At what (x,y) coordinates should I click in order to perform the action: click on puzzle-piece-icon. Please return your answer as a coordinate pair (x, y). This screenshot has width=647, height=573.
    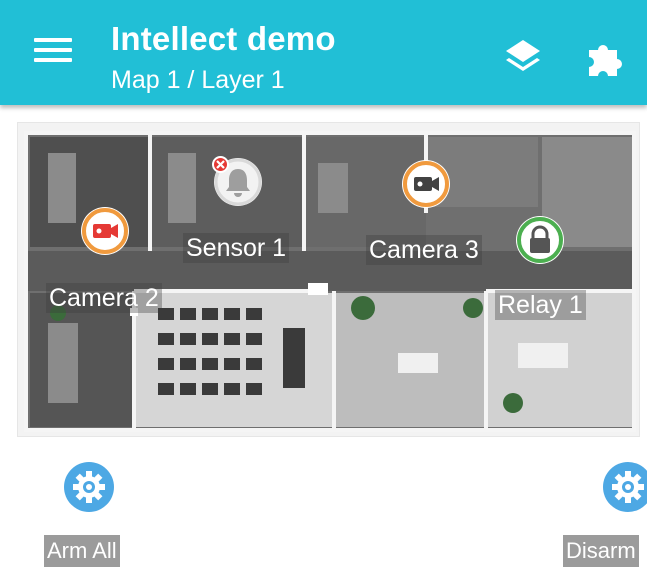
    Looking at the image, I should click on (606, 59).